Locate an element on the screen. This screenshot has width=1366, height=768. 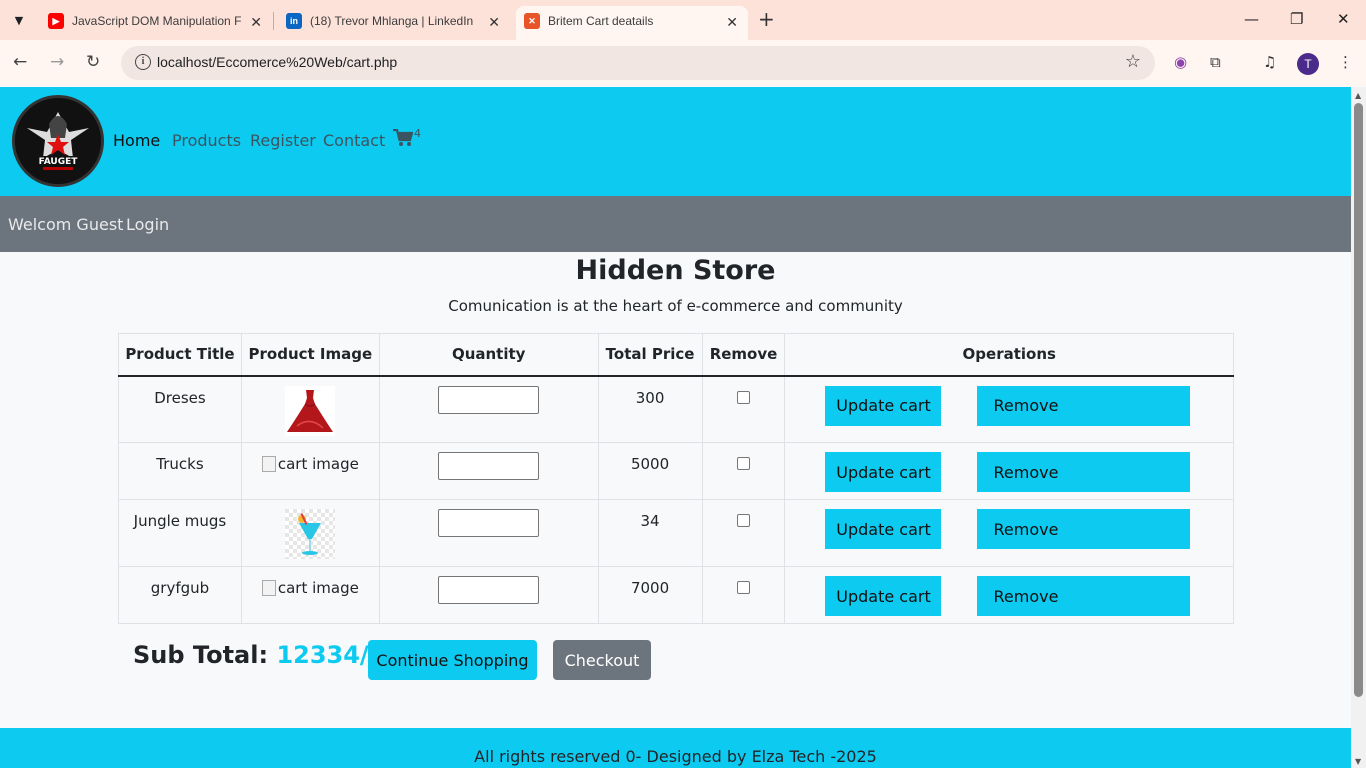
subtotal: Sub Total: 12334/- is located at coordinates (256, 655).